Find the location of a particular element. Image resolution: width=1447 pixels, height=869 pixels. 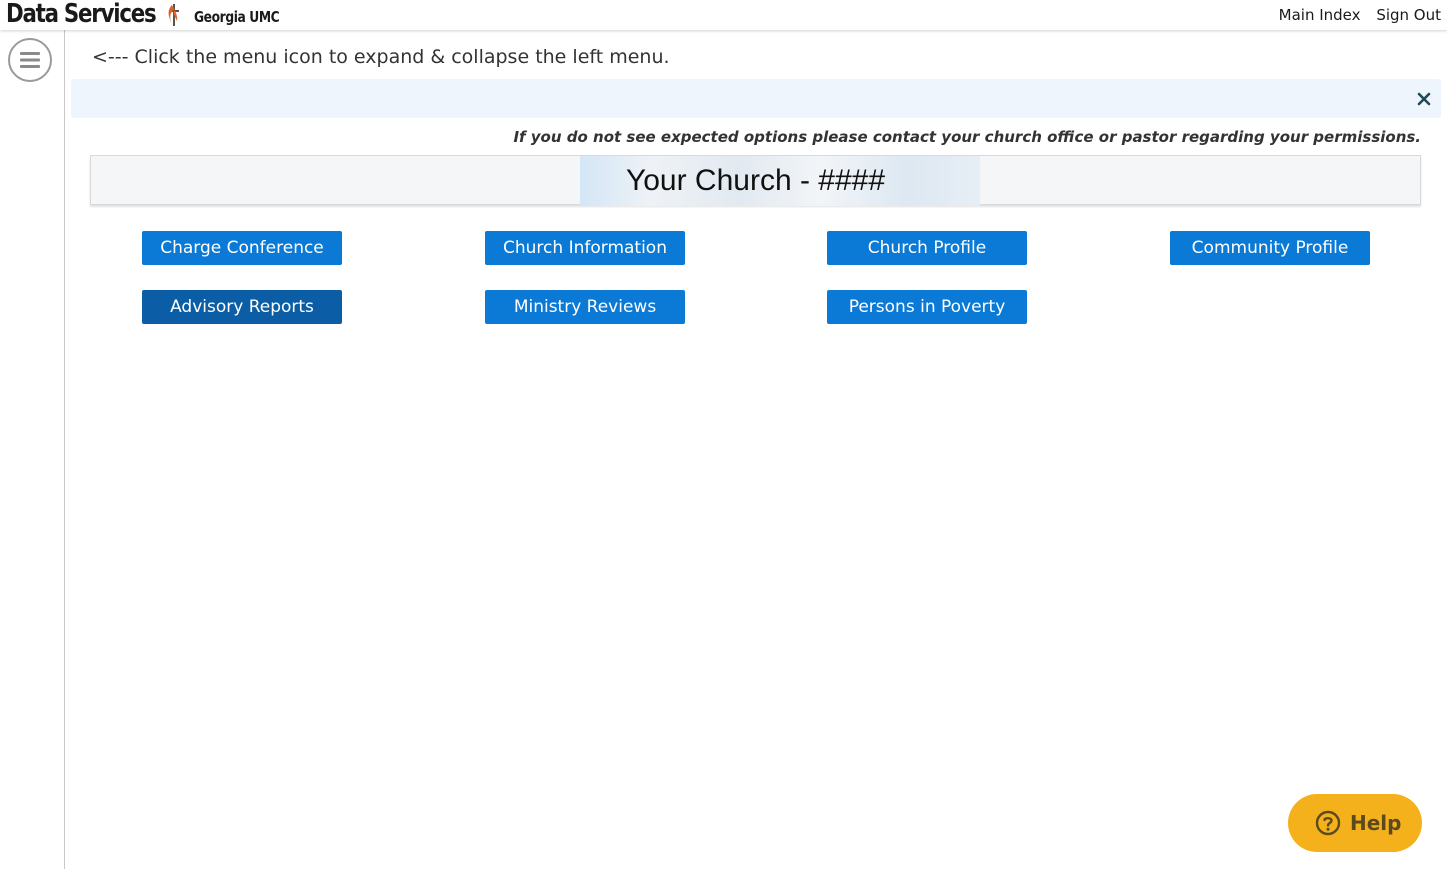

community-profile-button: Community Profile is located at coordinates (1270, 248).